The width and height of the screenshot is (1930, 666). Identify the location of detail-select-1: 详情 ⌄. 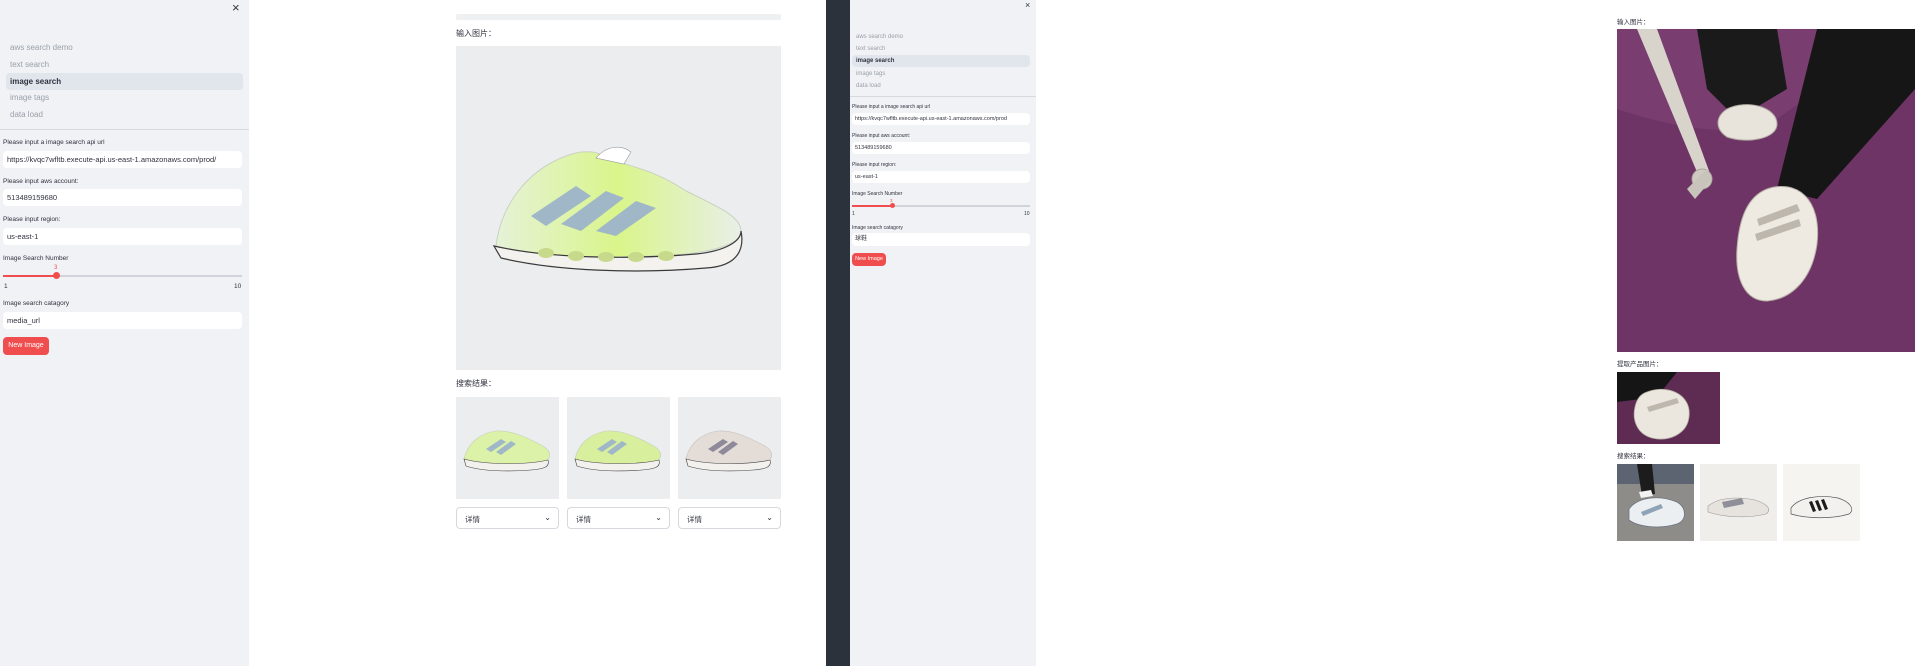
(507, 518).